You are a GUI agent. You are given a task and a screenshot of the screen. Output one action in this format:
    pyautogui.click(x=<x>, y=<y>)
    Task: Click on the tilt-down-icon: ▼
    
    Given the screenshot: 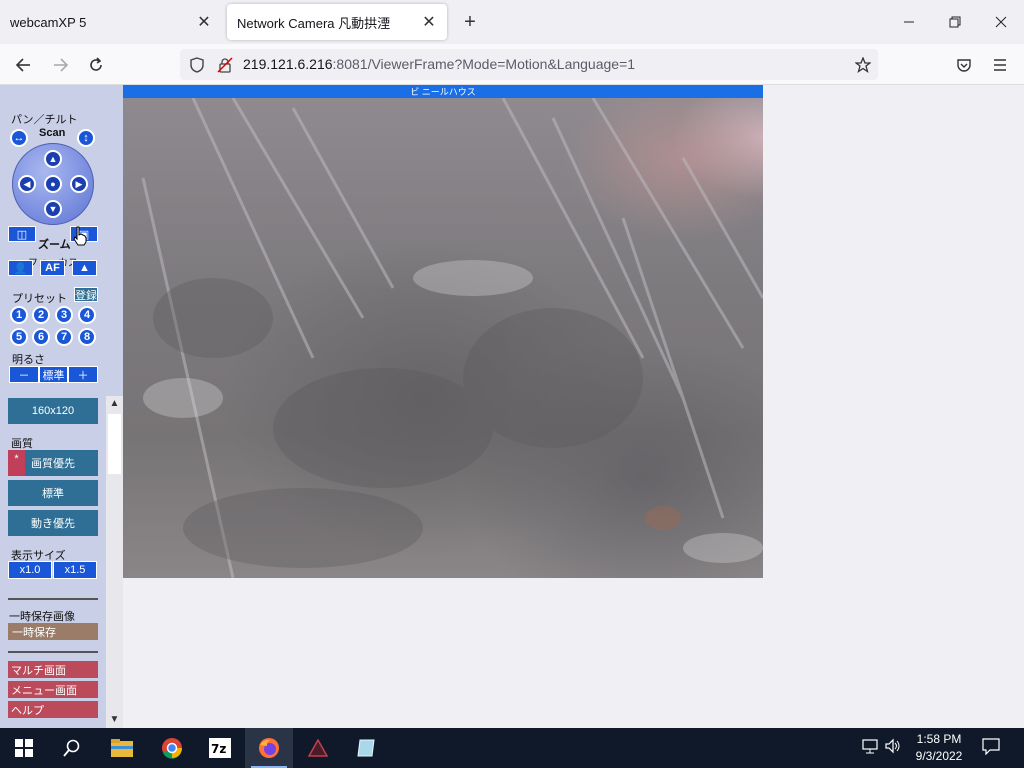 What is the action you would take?
    pyautogui.click(x=53, y=209)
    